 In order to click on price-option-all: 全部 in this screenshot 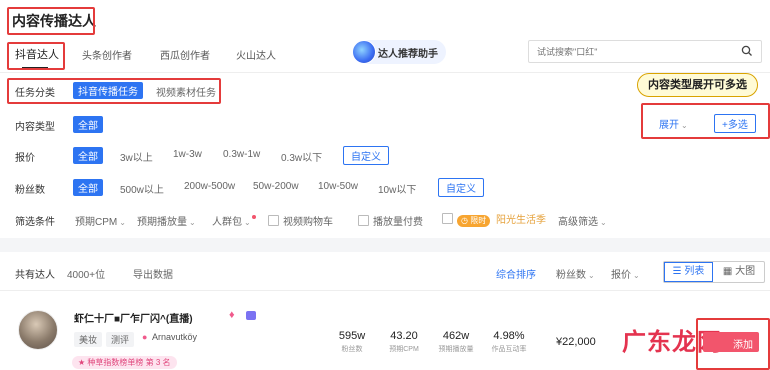, I will do `click(88, 155)`.